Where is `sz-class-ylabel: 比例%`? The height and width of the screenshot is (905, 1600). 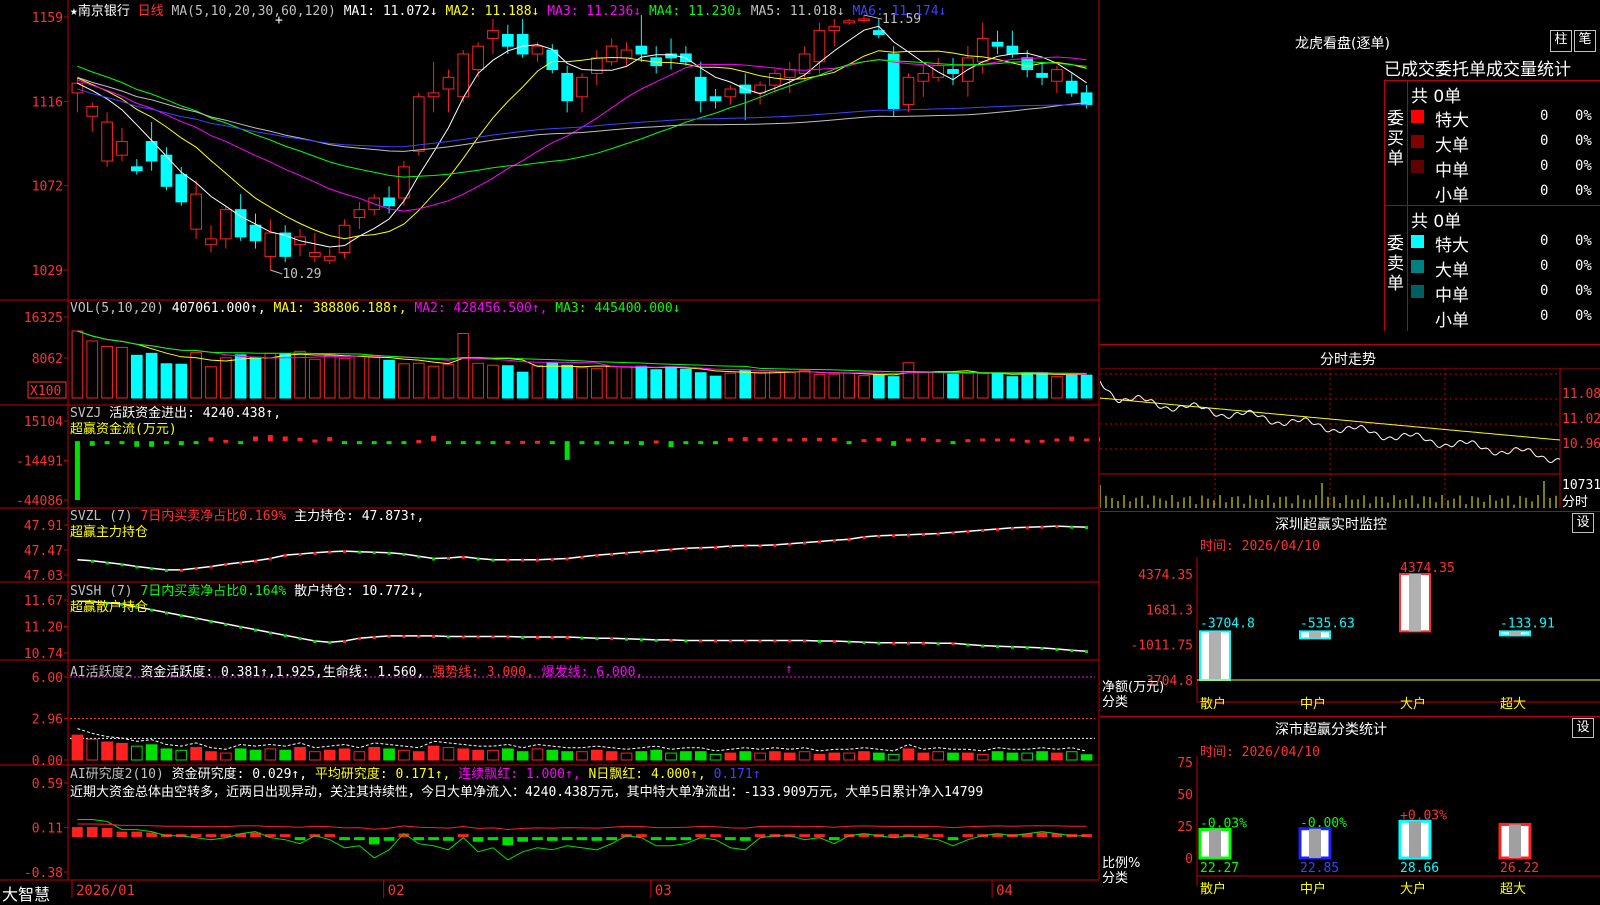
sz-class-ylabel: 比例% is located at coordinates (1121, 863).